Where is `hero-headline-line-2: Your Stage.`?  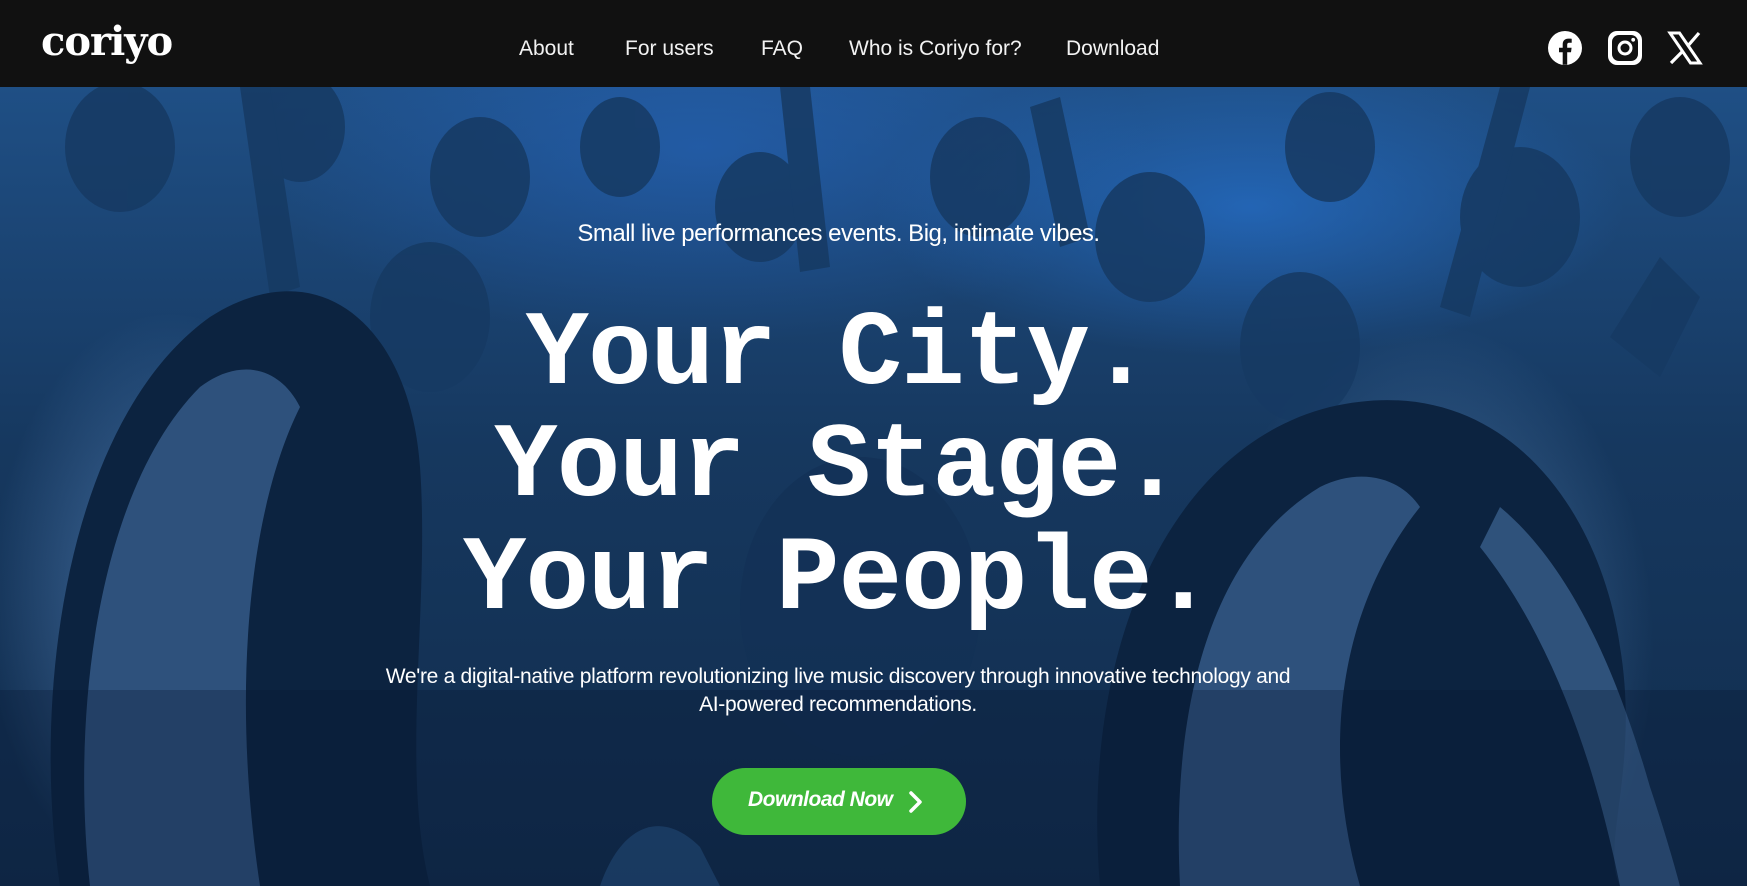
hero-headline-line-2: Your Stage. is located at coordinates (839, 467).